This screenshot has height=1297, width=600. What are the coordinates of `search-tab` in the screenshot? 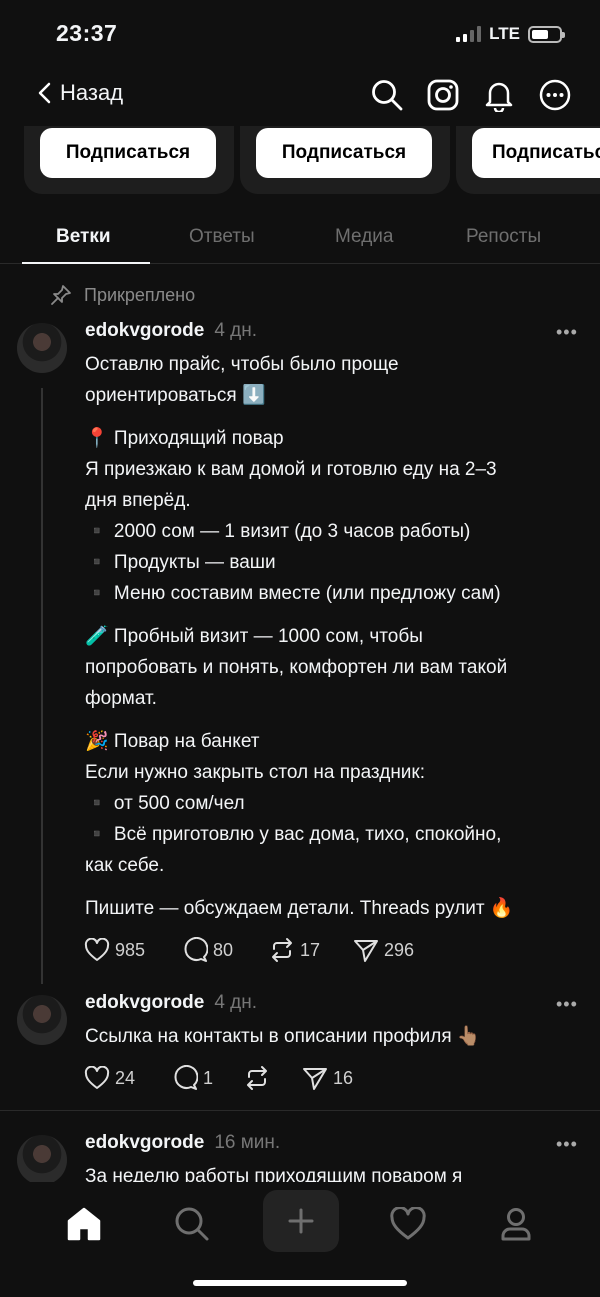 It's located at (192, 1224).